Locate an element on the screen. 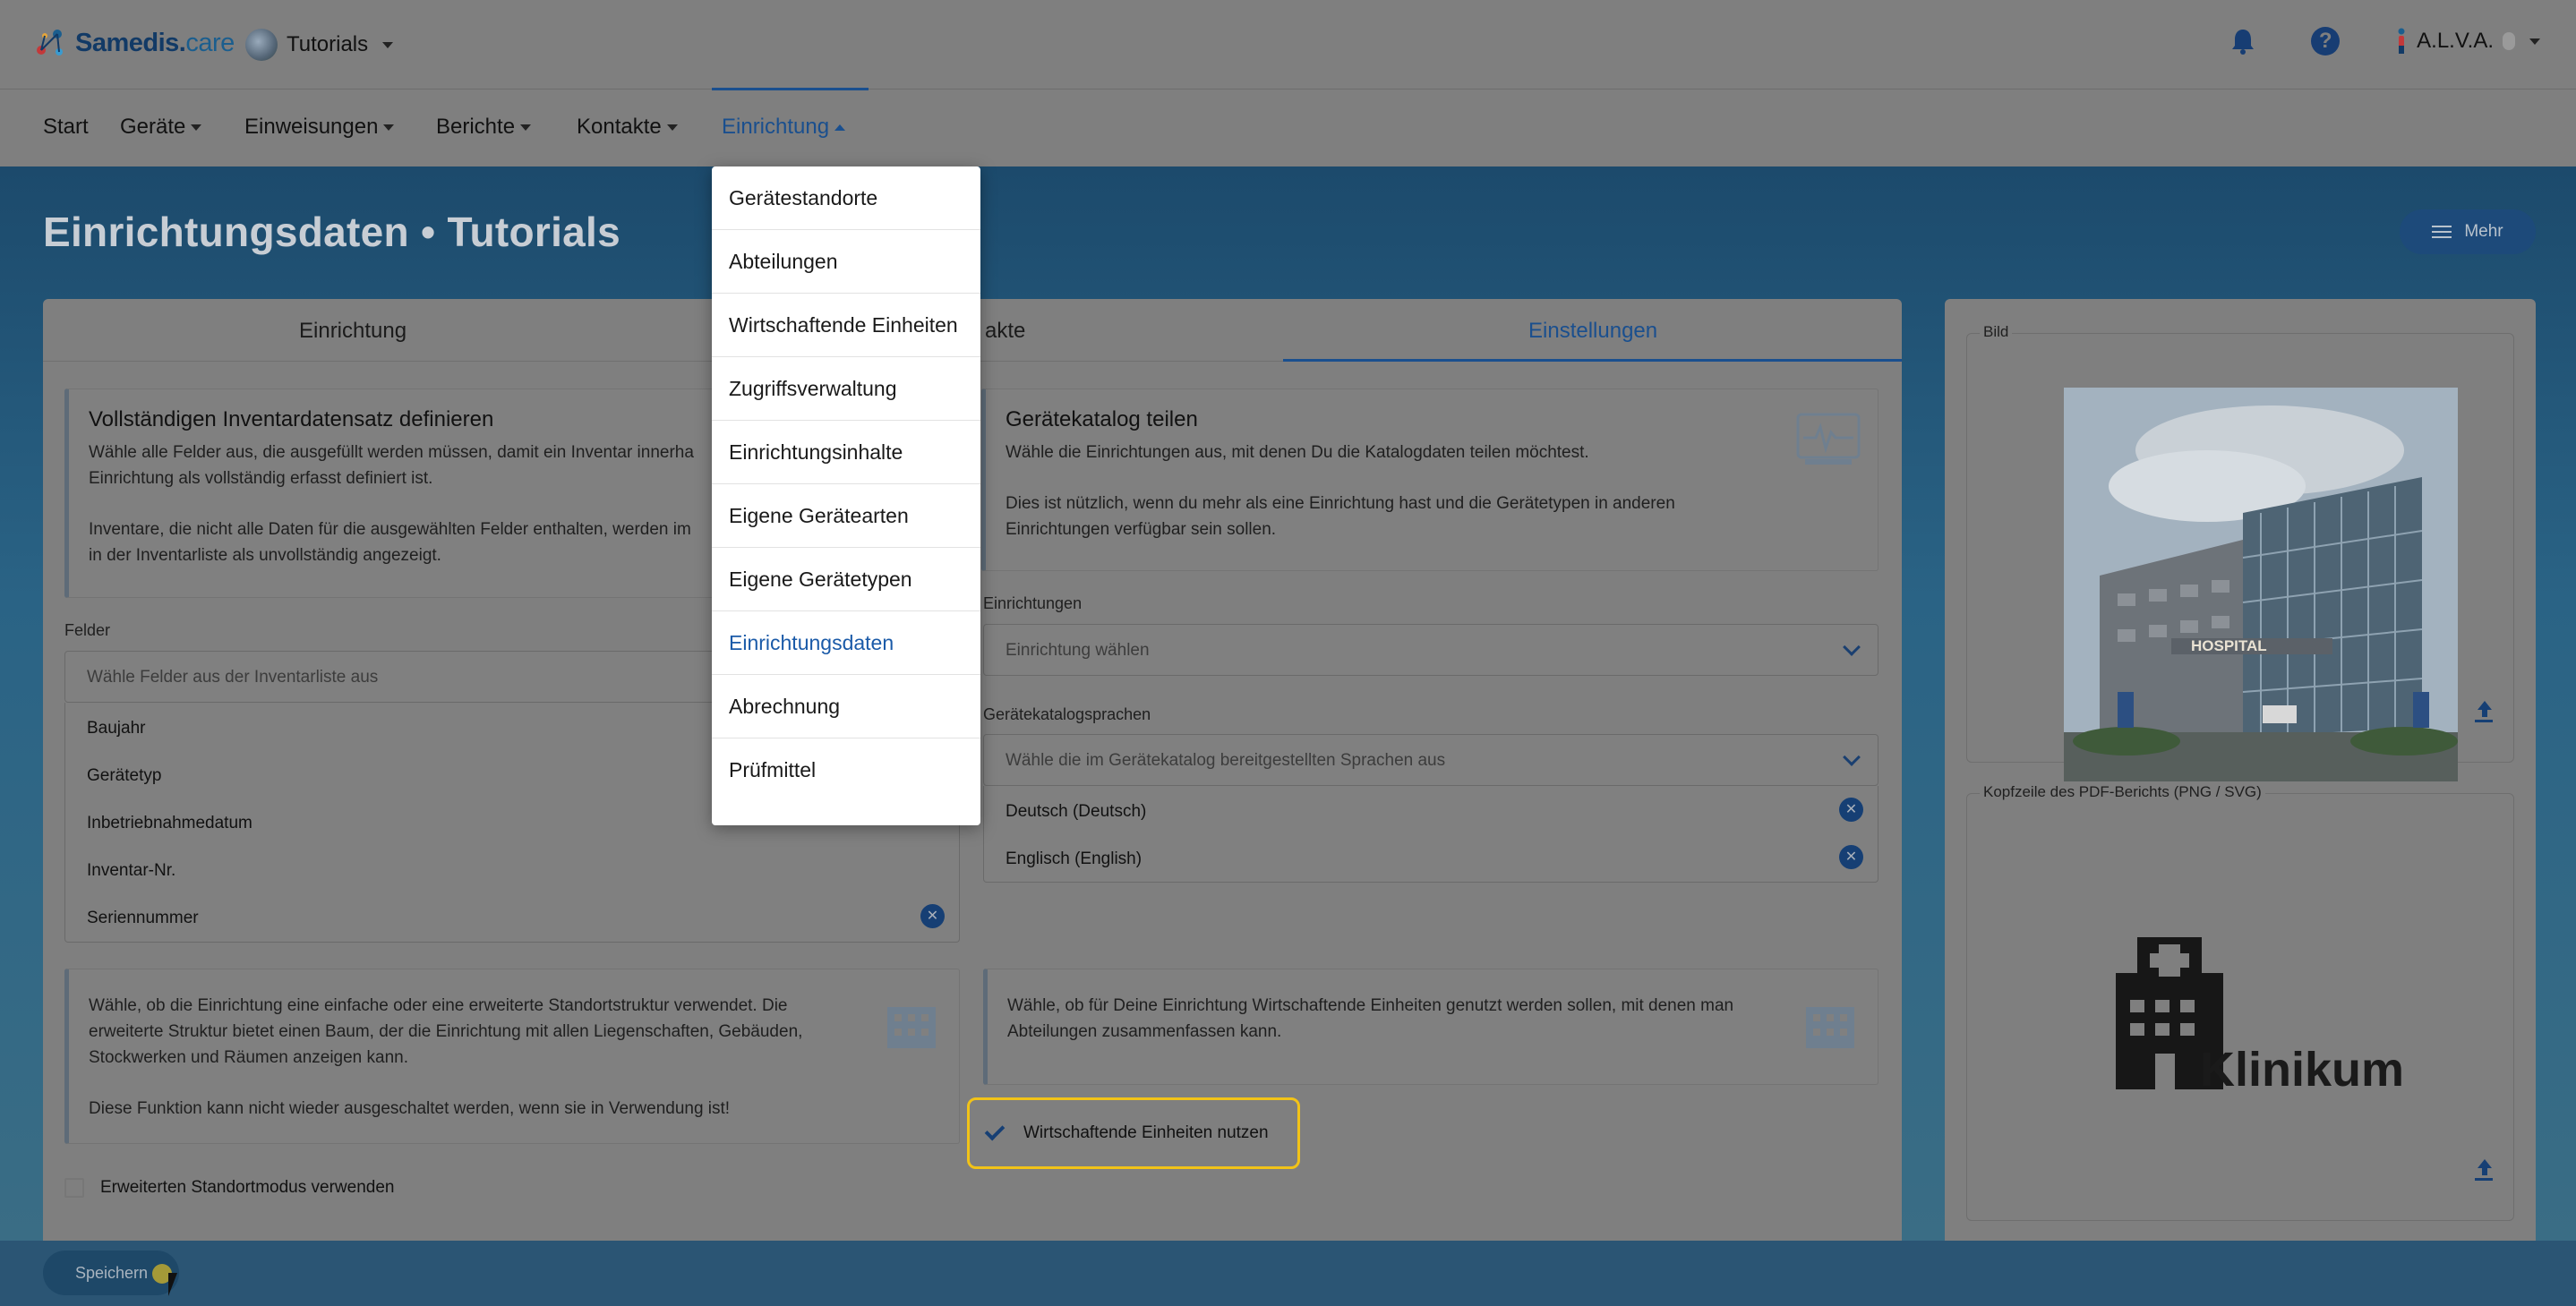 The height and width of the screenshot is (1306, 2576). page-title: Einrichtungsdaten • Tutorials is located at coordinates (332, 232).